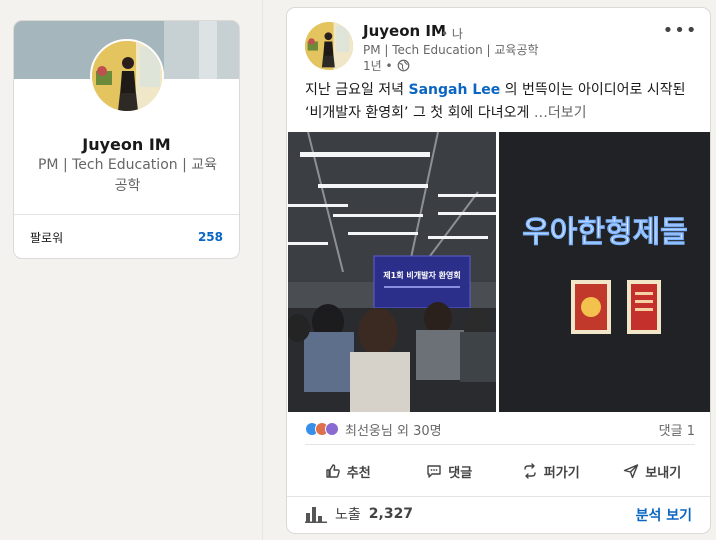 The height and width of the screenshot is (540, 716). I want to click on like-label: 추천, so click(358, 473).